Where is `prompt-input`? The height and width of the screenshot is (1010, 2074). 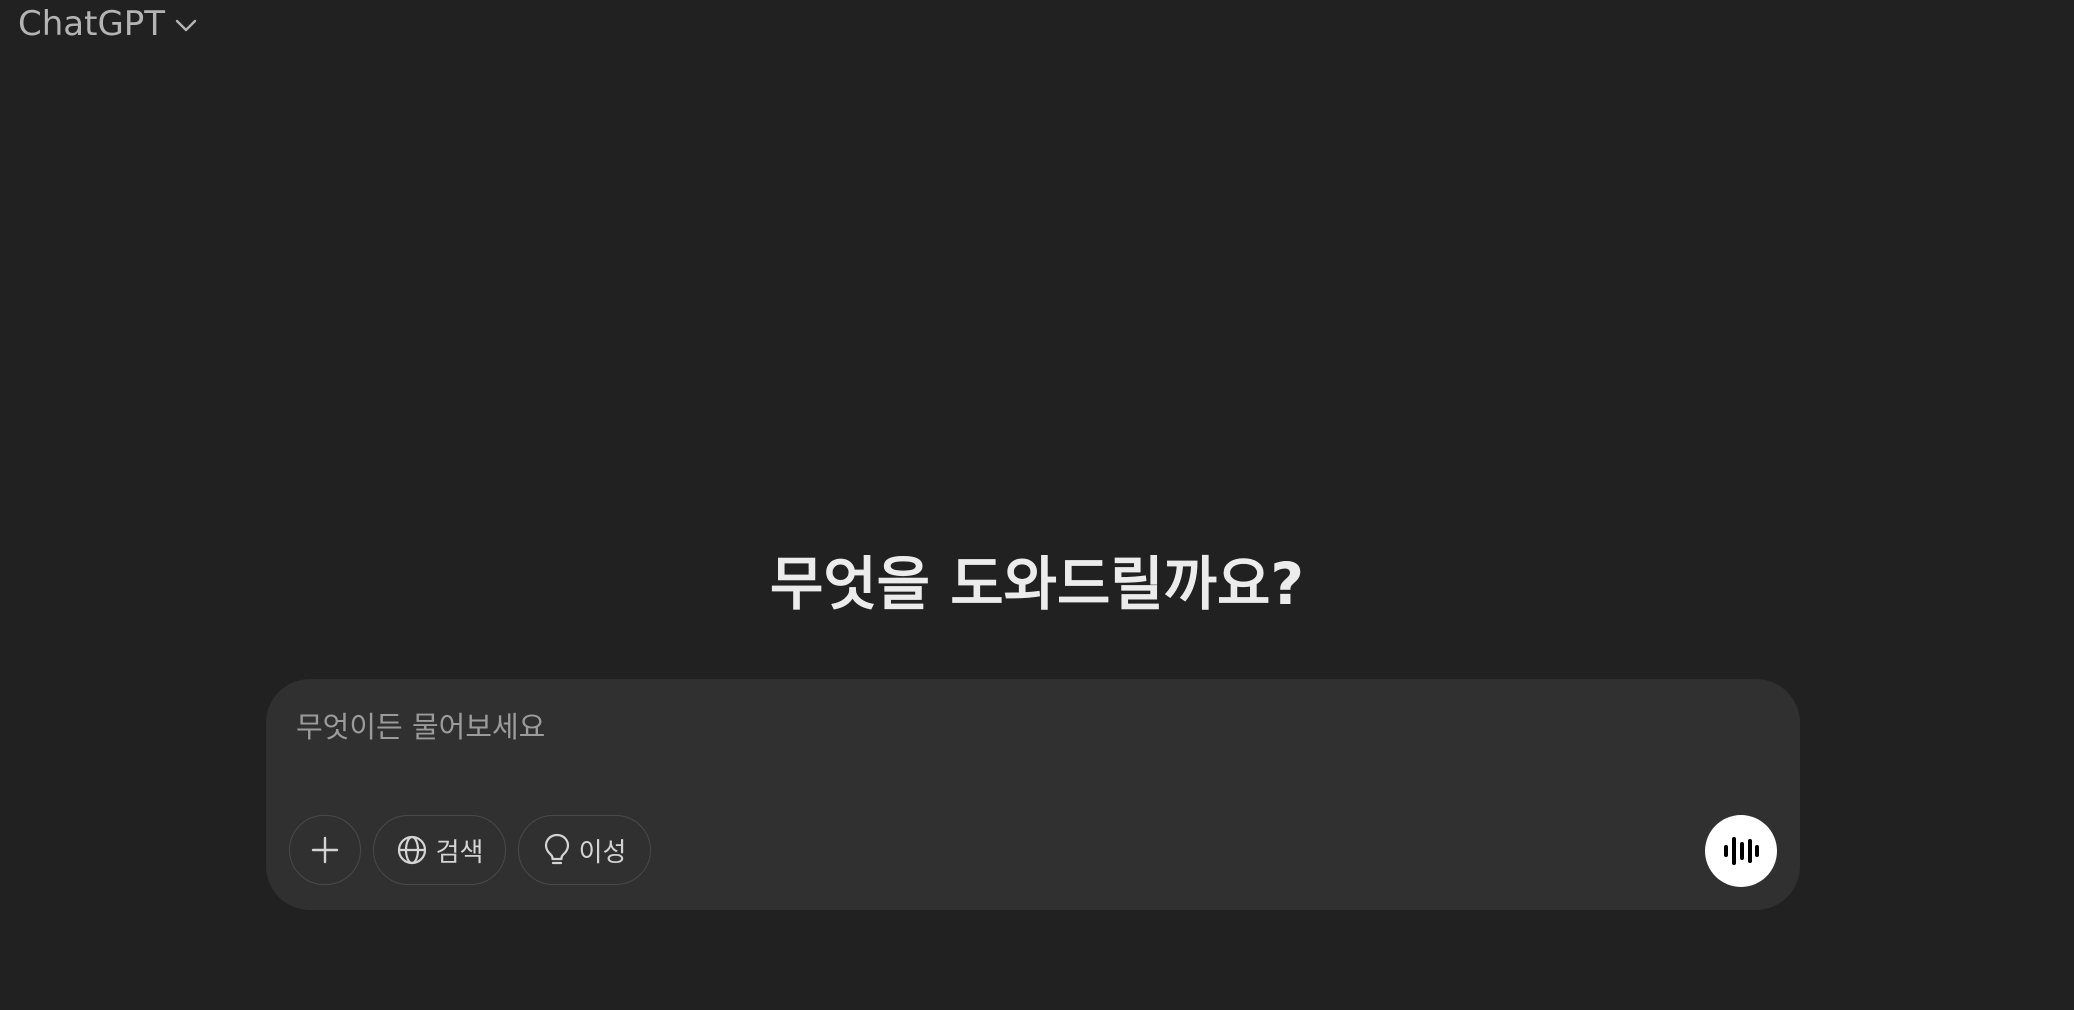
prompt-input is located at coordinates (986, 727).